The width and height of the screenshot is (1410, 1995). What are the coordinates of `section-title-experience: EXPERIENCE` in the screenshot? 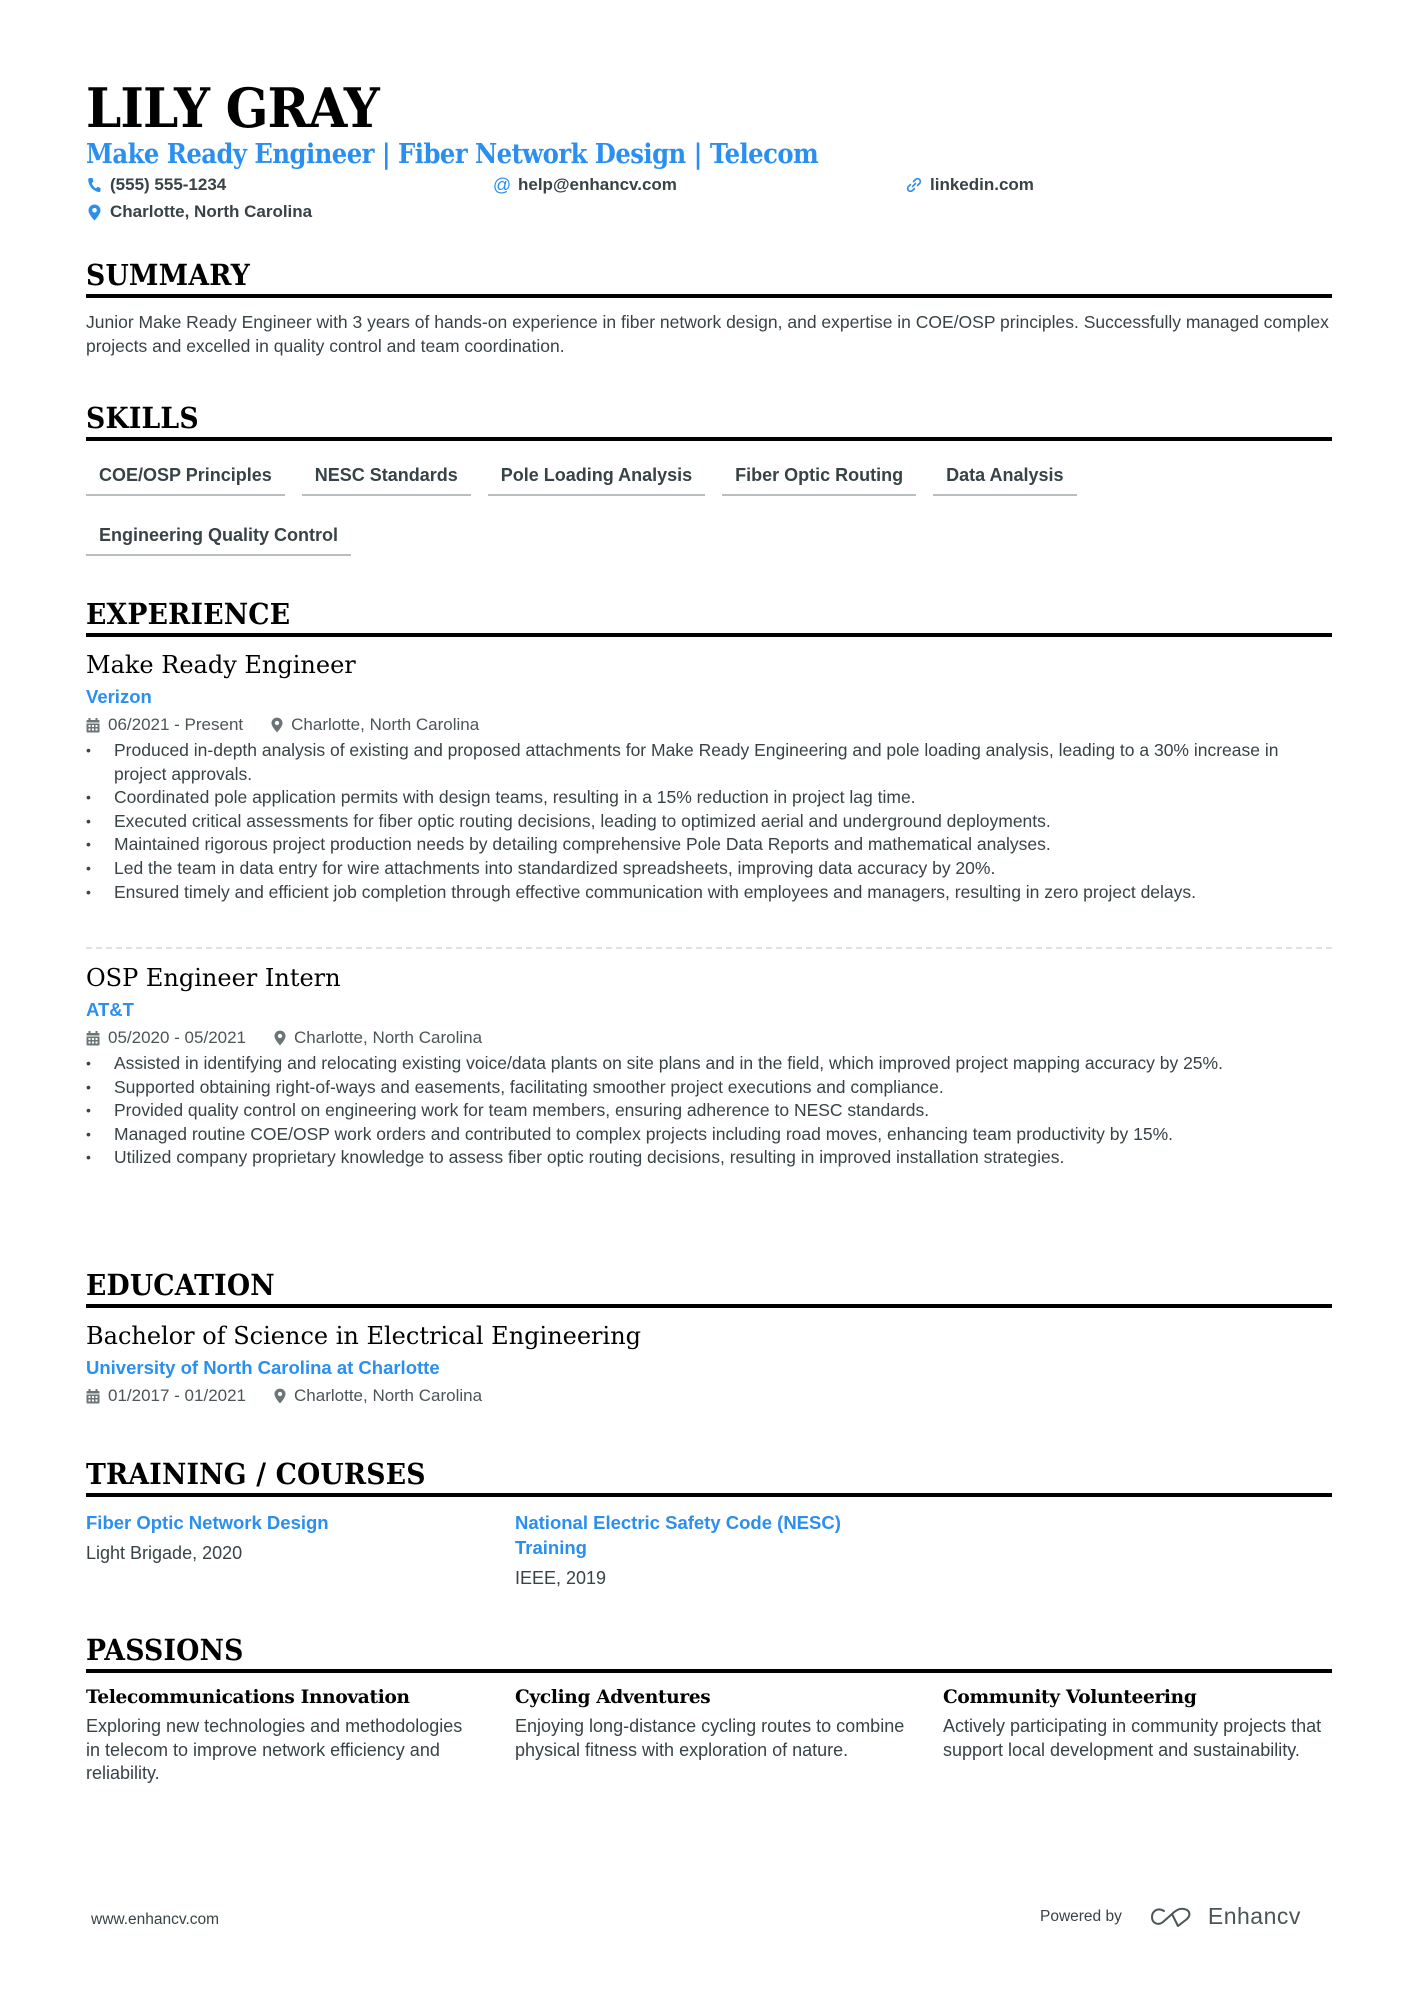 It's located at (709, 617).